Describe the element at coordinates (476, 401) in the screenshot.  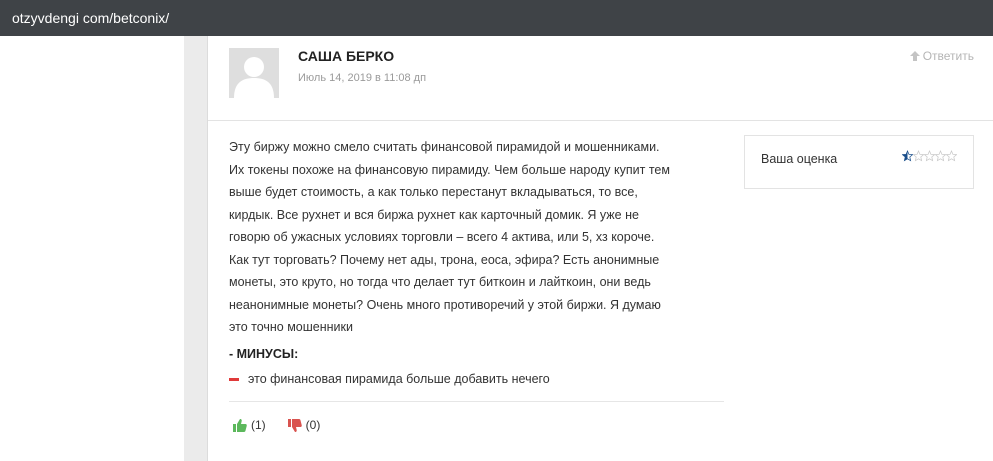
I see `divider` at that location.